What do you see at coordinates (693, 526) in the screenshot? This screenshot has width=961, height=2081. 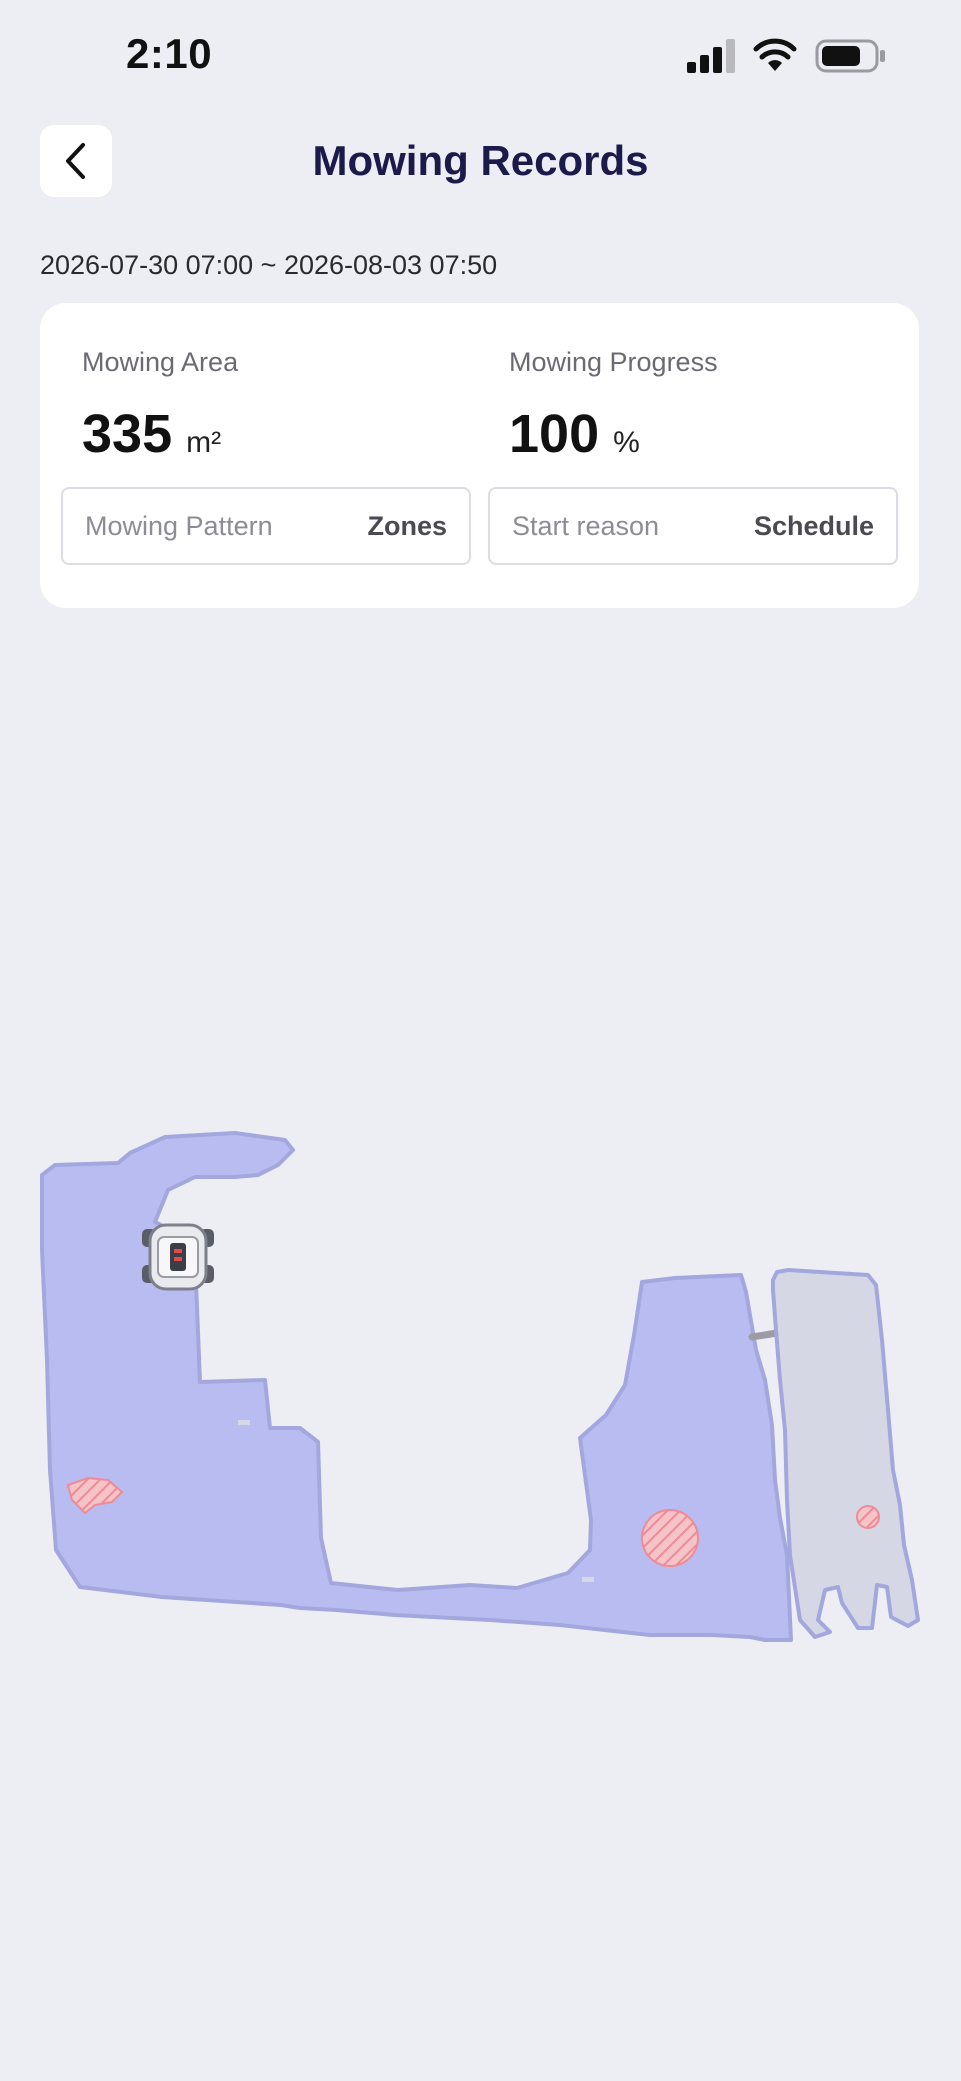 I see `start-reason-box: Start reason Schedule` at bounding box center [693, 526].